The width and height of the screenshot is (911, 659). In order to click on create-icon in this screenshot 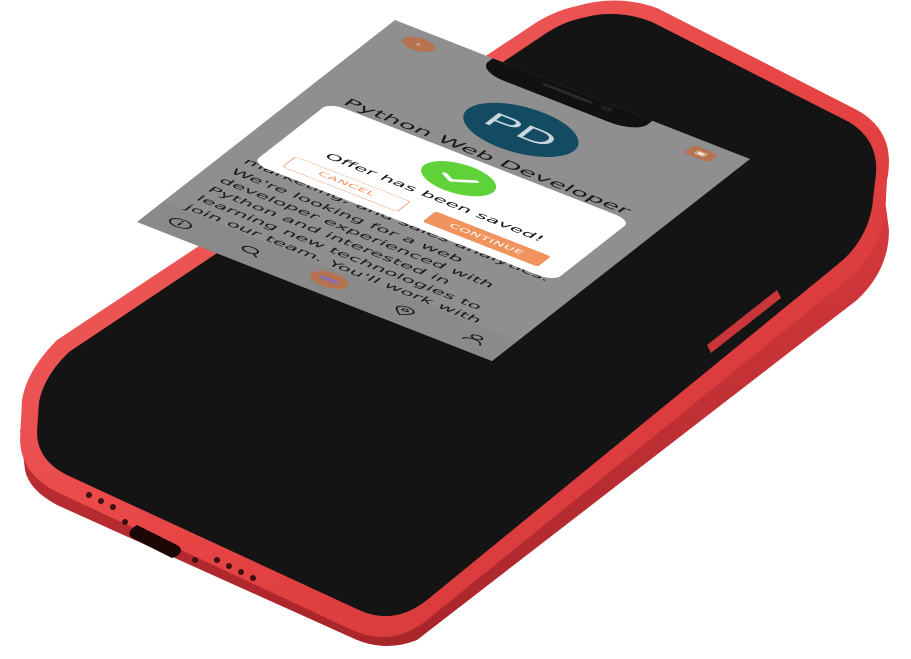, I will do `click(329, 280)`.